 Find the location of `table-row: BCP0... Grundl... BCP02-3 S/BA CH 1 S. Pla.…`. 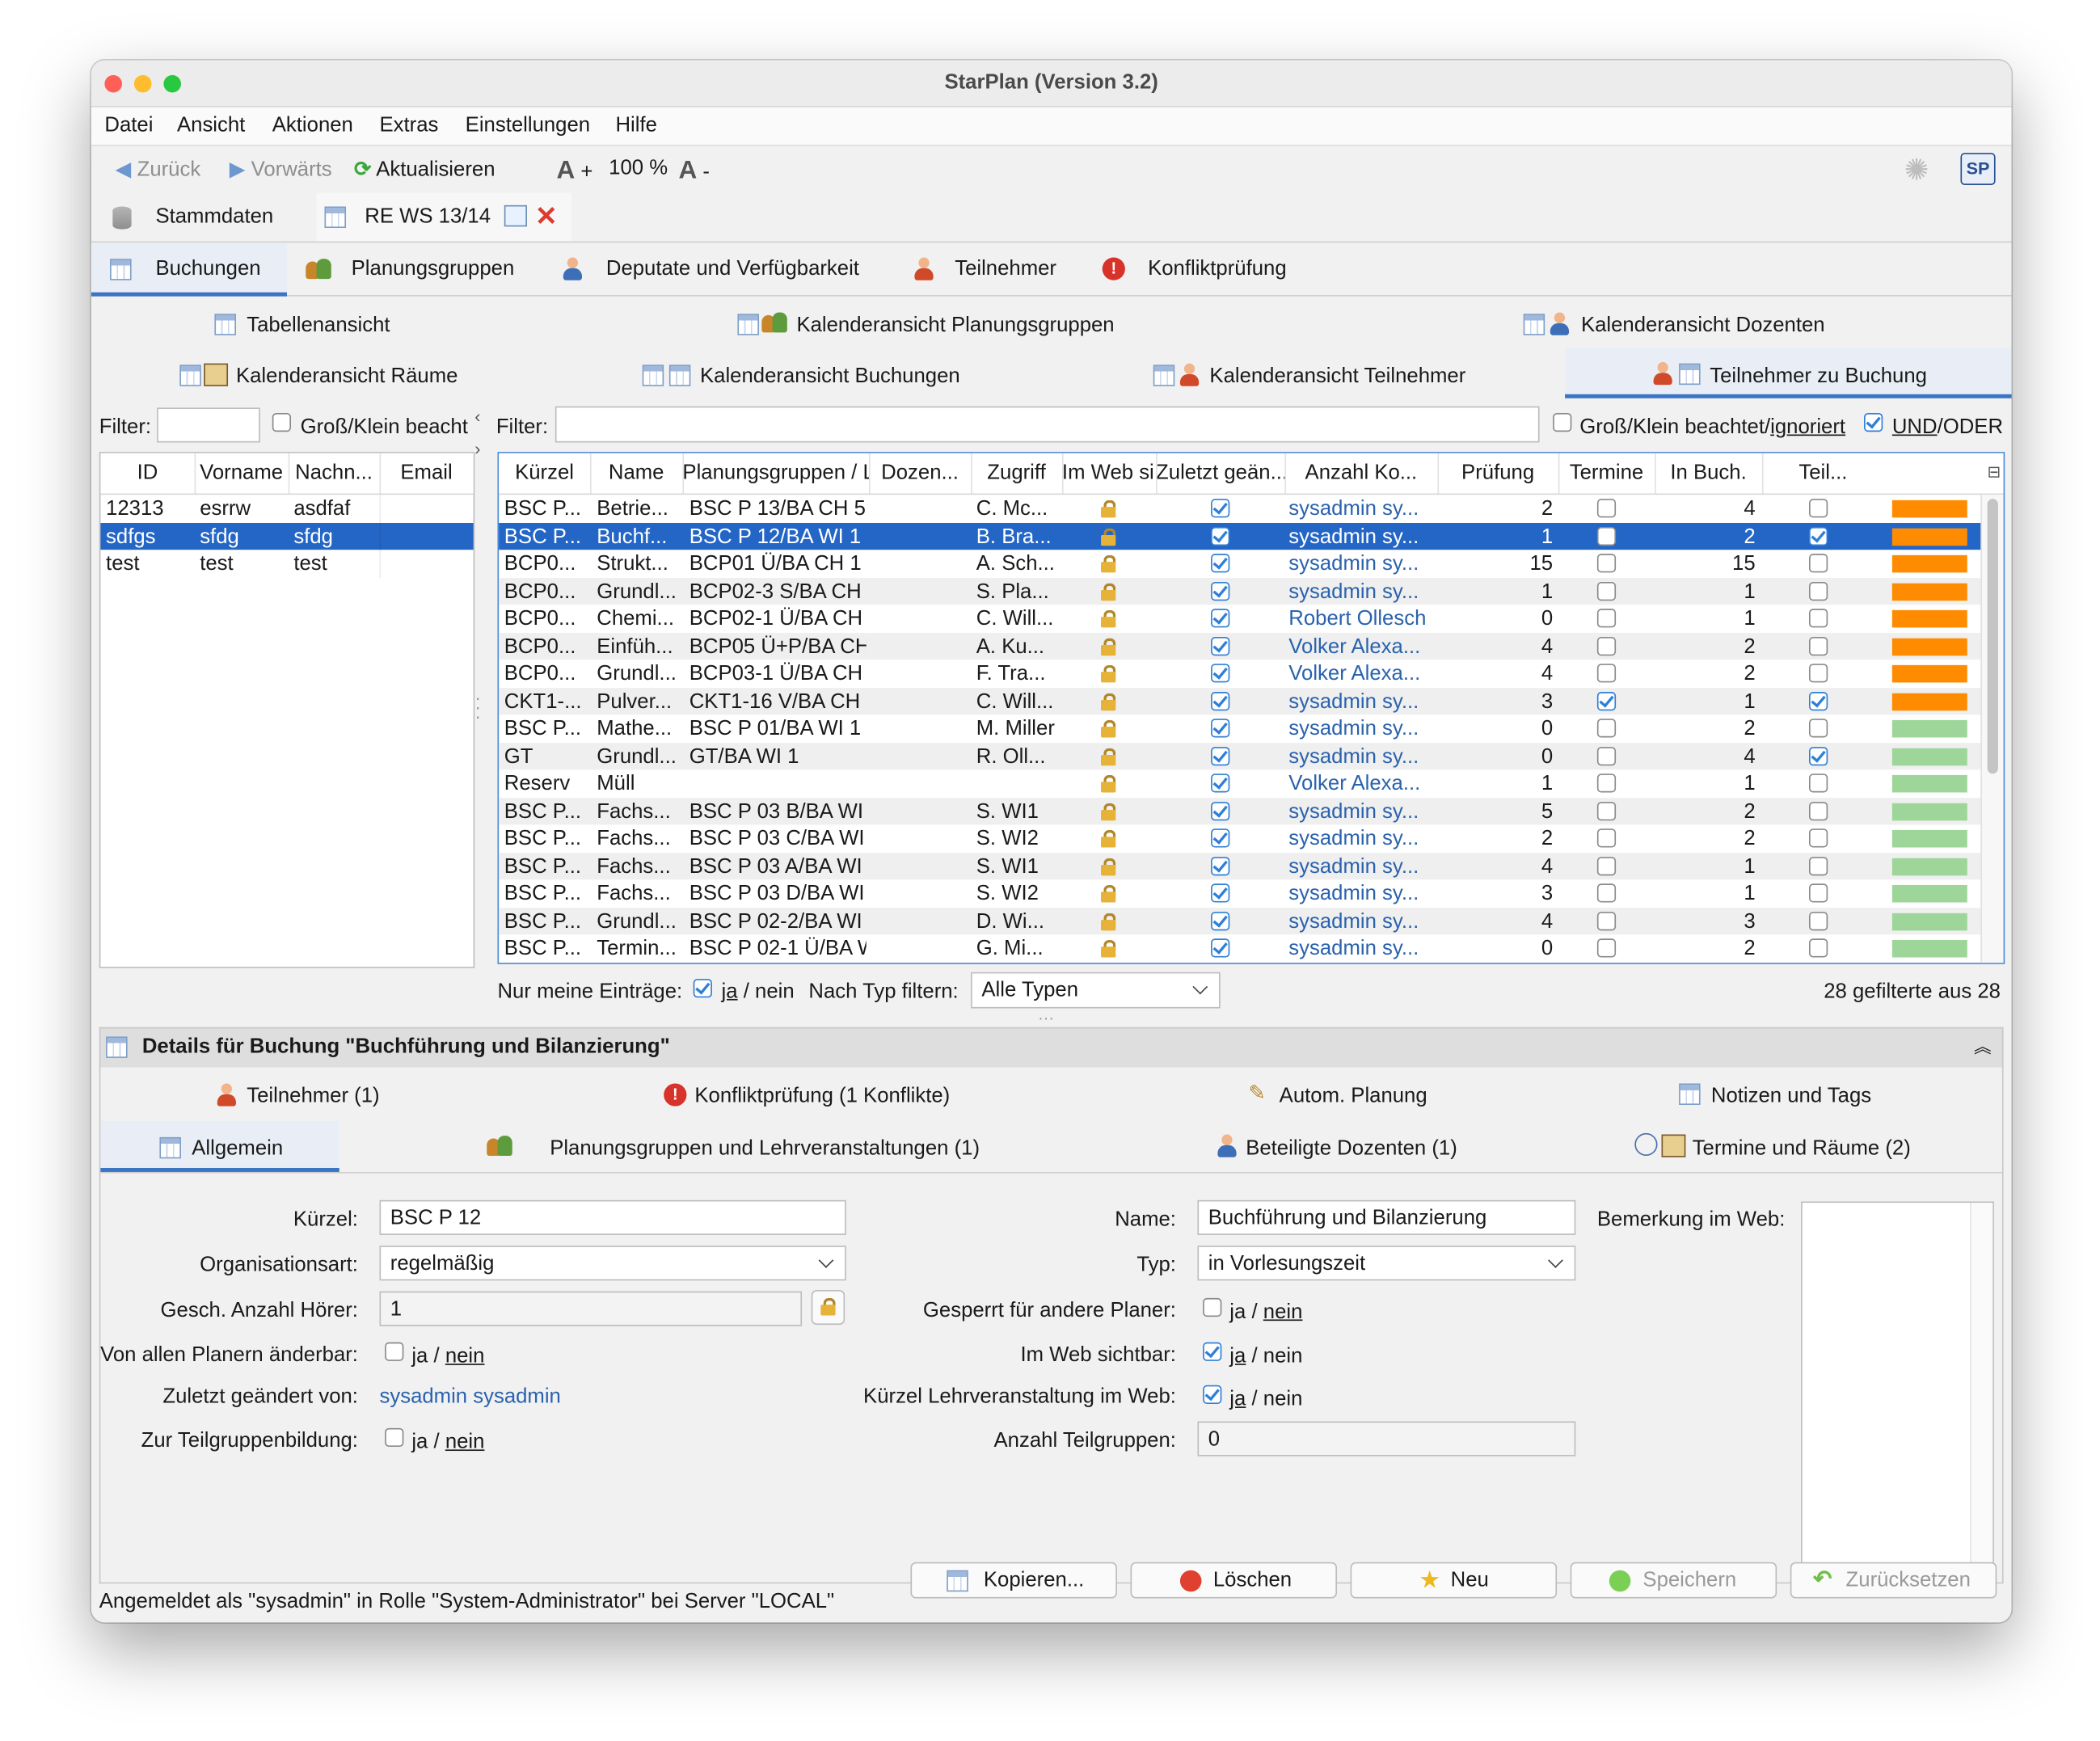

table-row: BCP0... Grundl... BCP02-3 S/BA CH 1 S. Pla.… is located at coordinates (1241, 591).